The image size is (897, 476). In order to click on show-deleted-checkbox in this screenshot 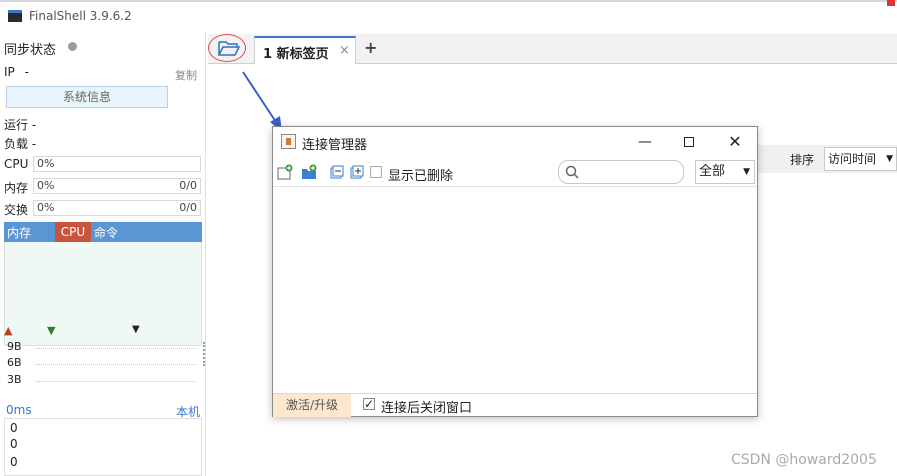, I will do `click(376, 172)`.